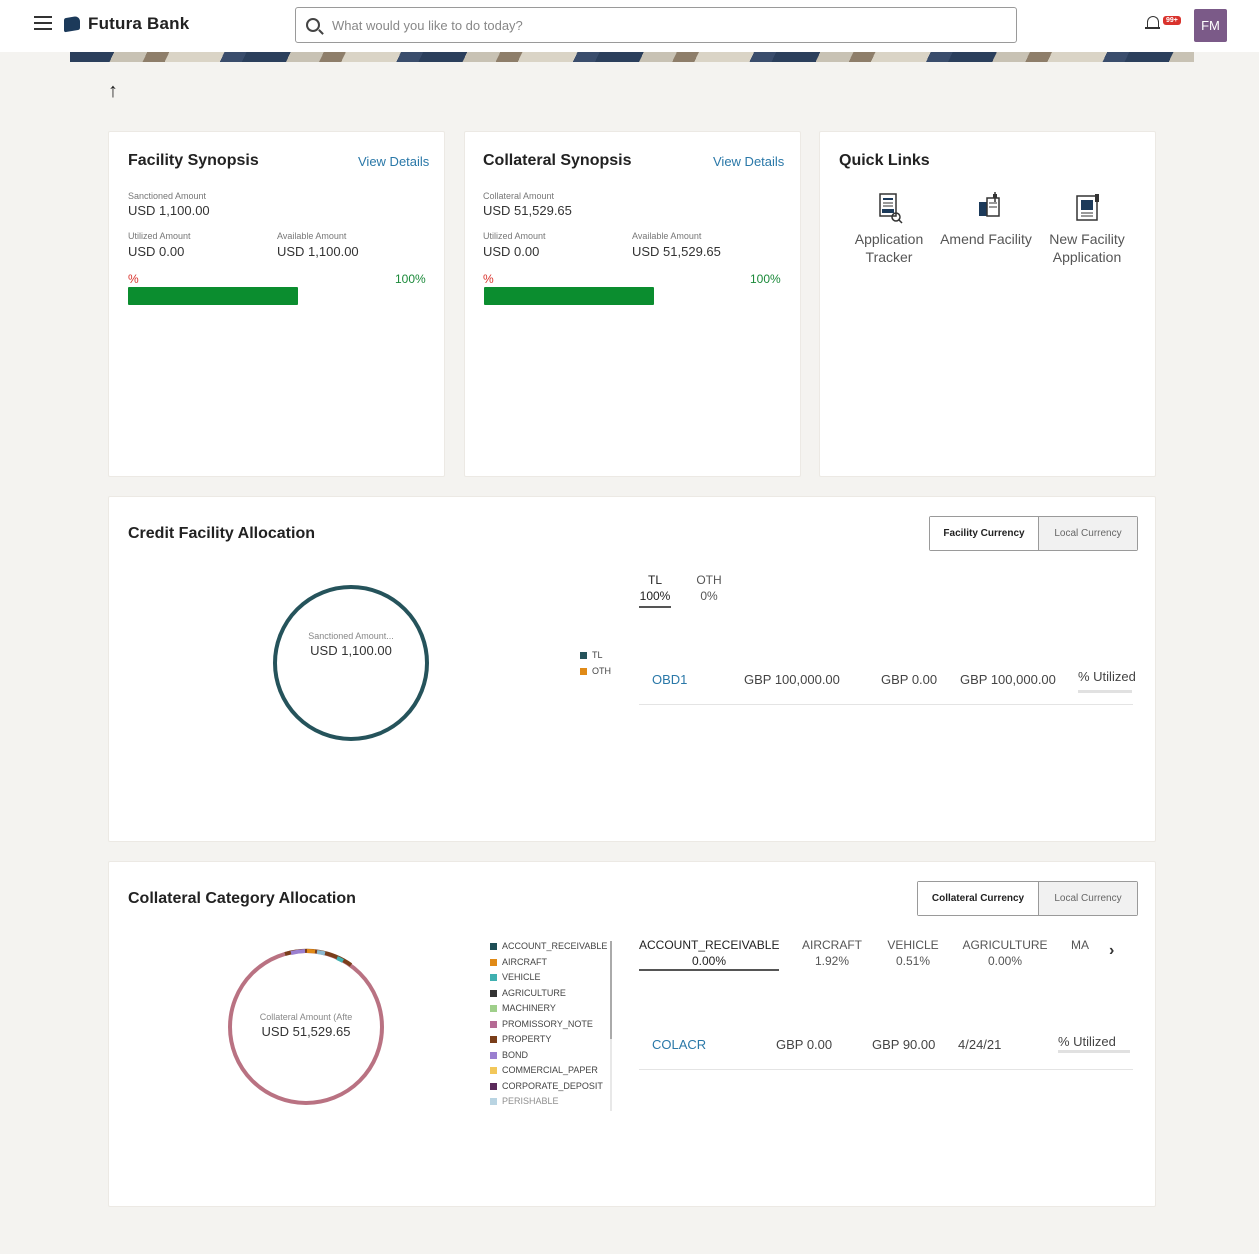 This screenshot has width=1259, height=1254. I want to click on tab-account-receivable: ACCOUNT_RECEIVABLE 0.00%, so click(709, 953).